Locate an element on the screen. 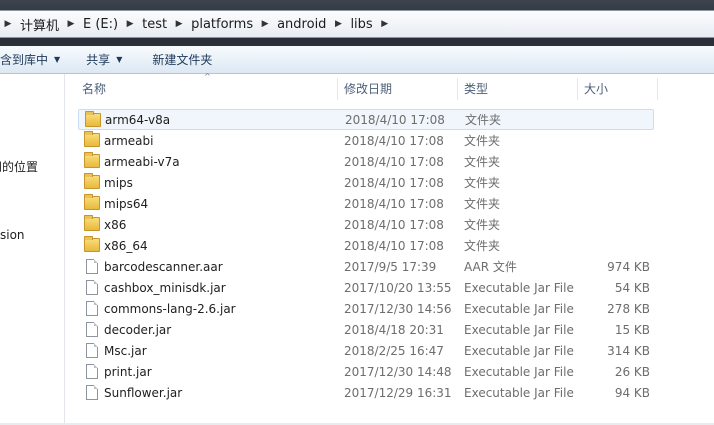 The height and width of the screenshot is (425, 714). breadcrumb-item: ▶ platforms is located at coordinates (214, 24).